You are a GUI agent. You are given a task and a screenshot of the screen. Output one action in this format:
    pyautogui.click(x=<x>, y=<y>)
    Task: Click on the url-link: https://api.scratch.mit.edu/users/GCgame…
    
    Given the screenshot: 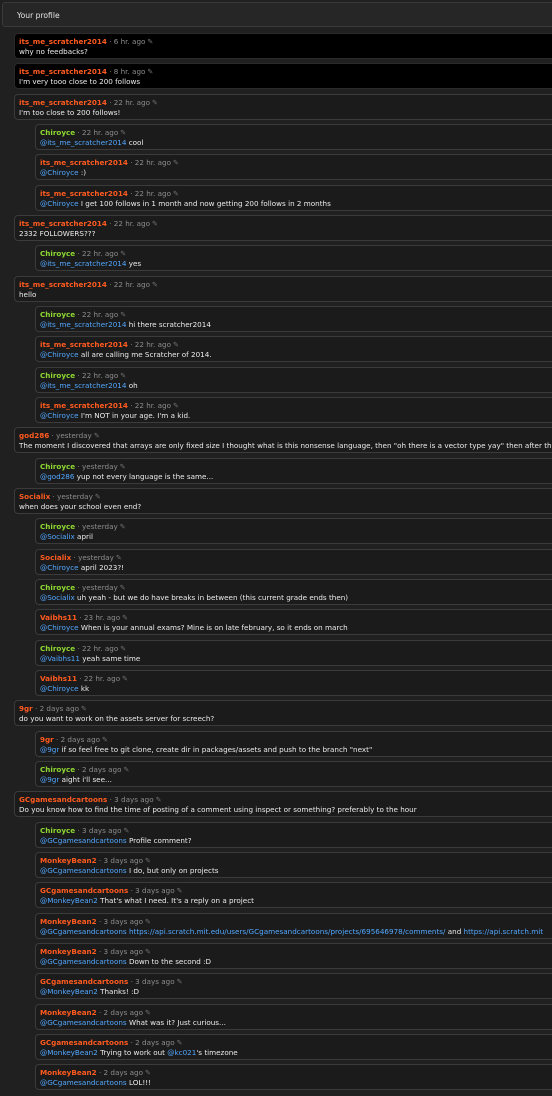 What is the action you would take?
    pyautogui.click(x=287, y=931)
    